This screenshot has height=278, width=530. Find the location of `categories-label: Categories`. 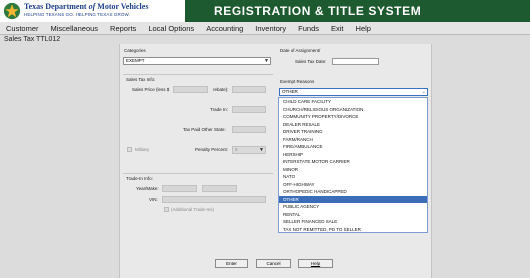

categories-label: Categories is located at coordinates (135, 50).